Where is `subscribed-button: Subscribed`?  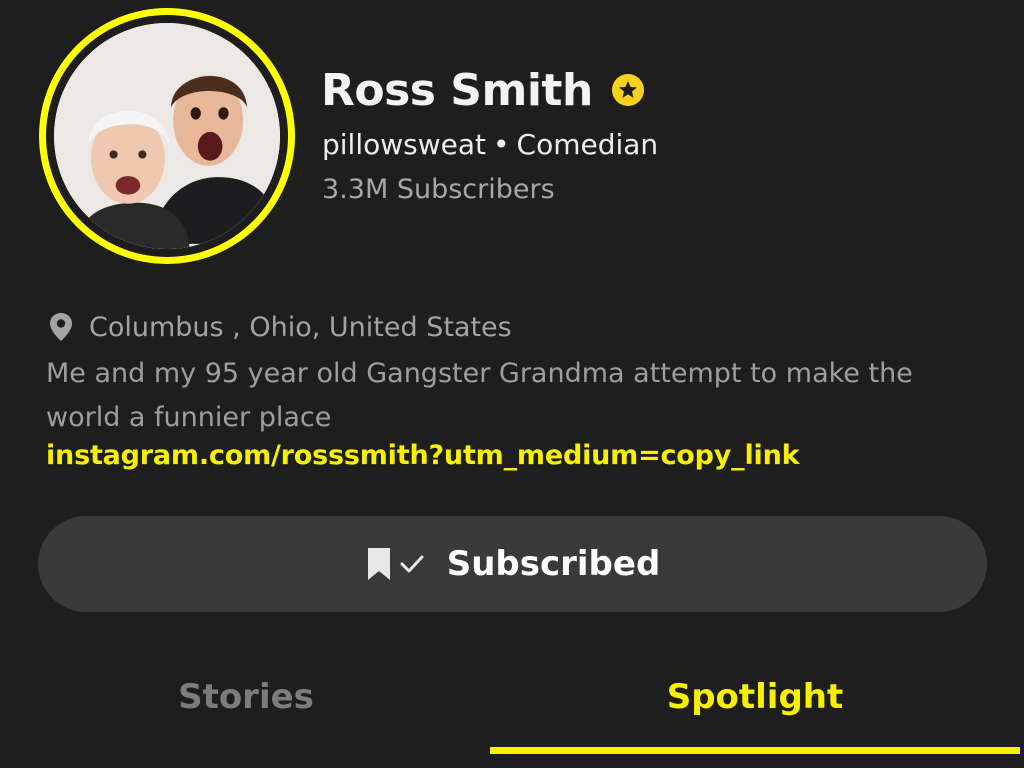 subscribed-button: Subscribed is located at coordinates (512, 564).